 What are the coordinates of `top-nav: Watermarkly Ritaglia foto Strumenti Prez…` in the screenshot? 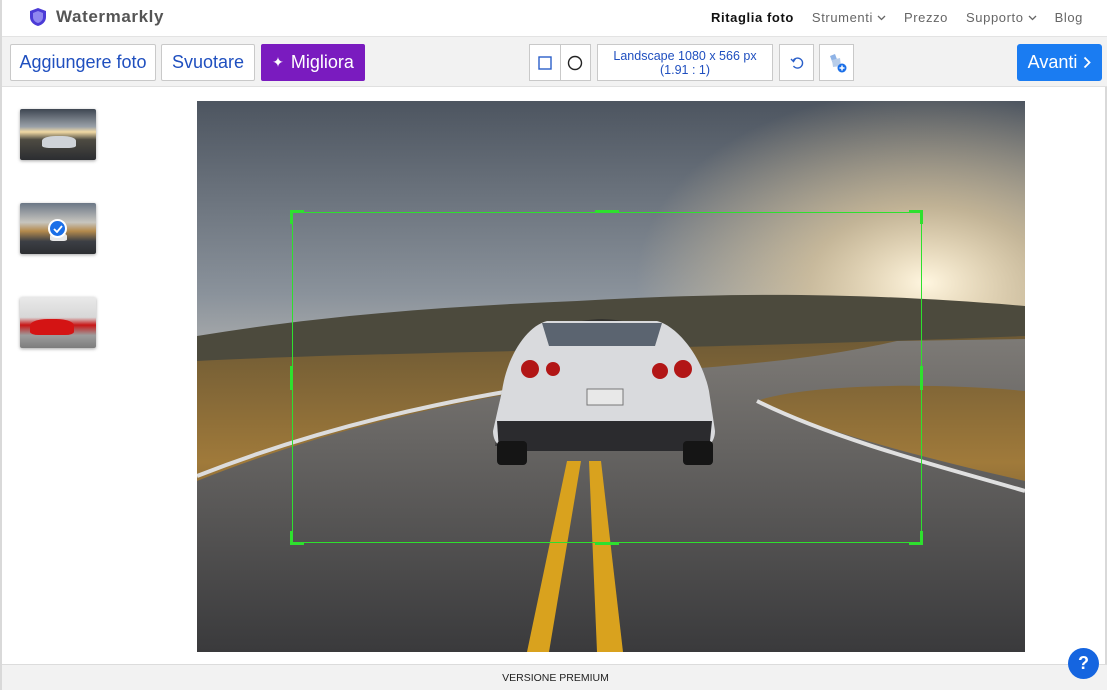 It's located at (554, 18).